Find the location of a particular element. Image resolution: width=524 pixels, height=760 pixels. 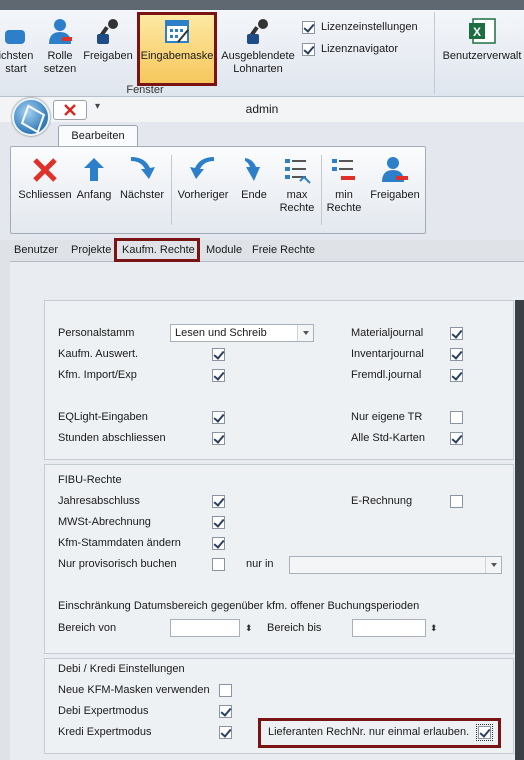

close-window-button is located at coordinates (70, 110).